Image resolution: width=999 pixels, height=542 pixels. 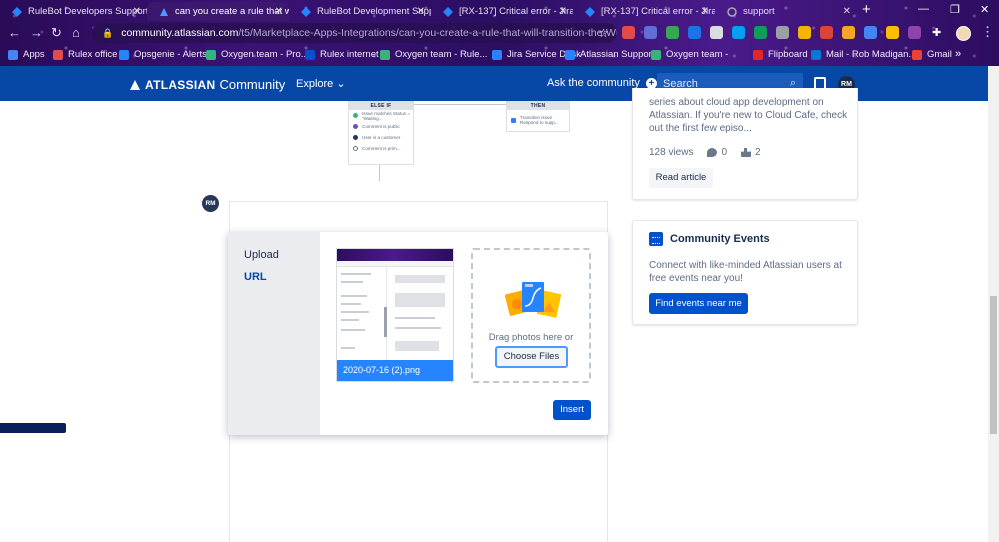 I want to click on tab-url: URL, so click(x=255, y=277).